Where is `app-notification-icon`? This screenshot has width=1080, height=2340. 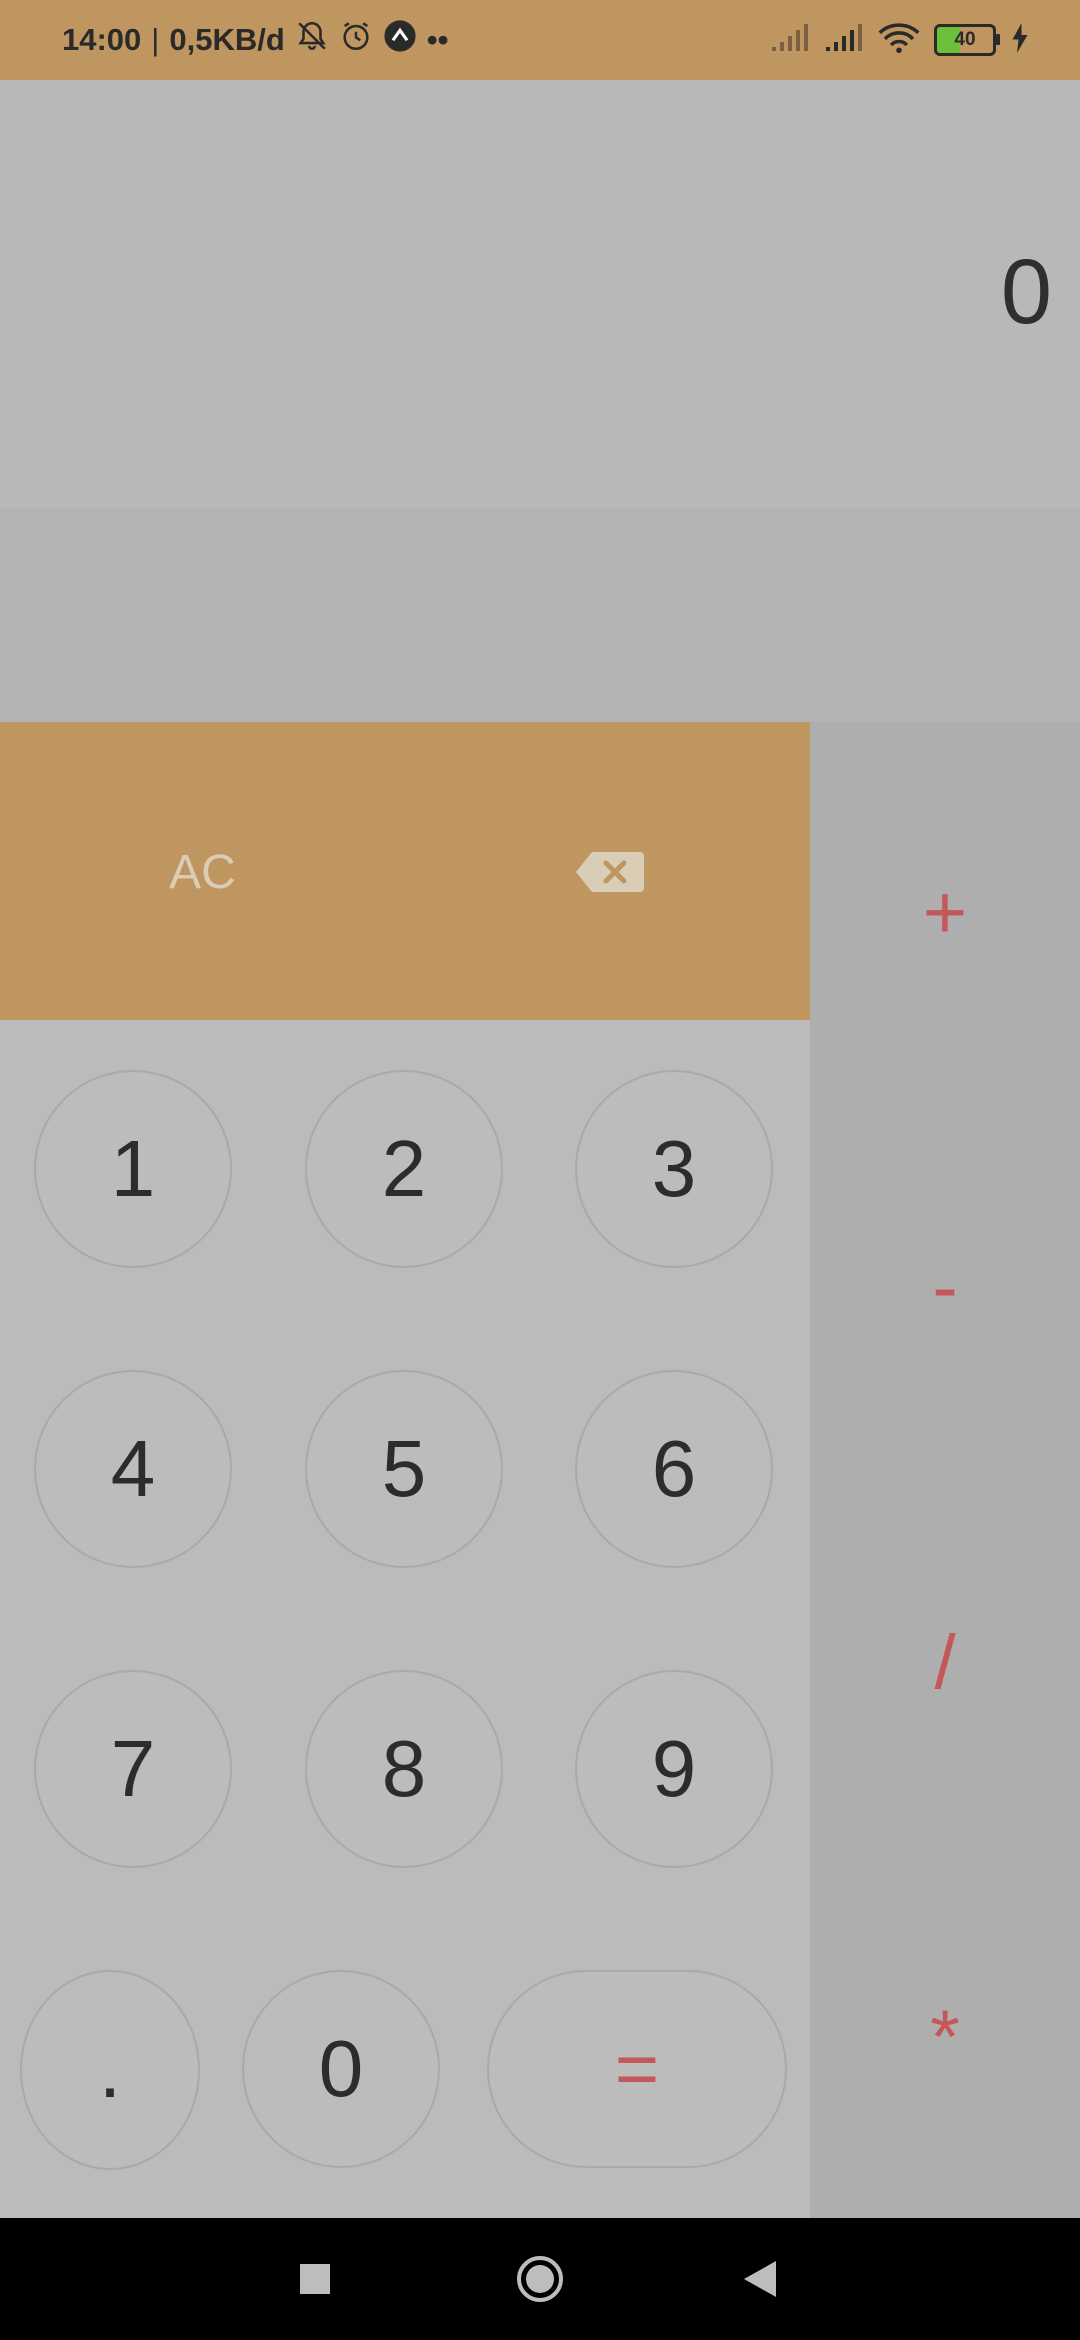
app-notification-icon is located at coordinates (400, 40).